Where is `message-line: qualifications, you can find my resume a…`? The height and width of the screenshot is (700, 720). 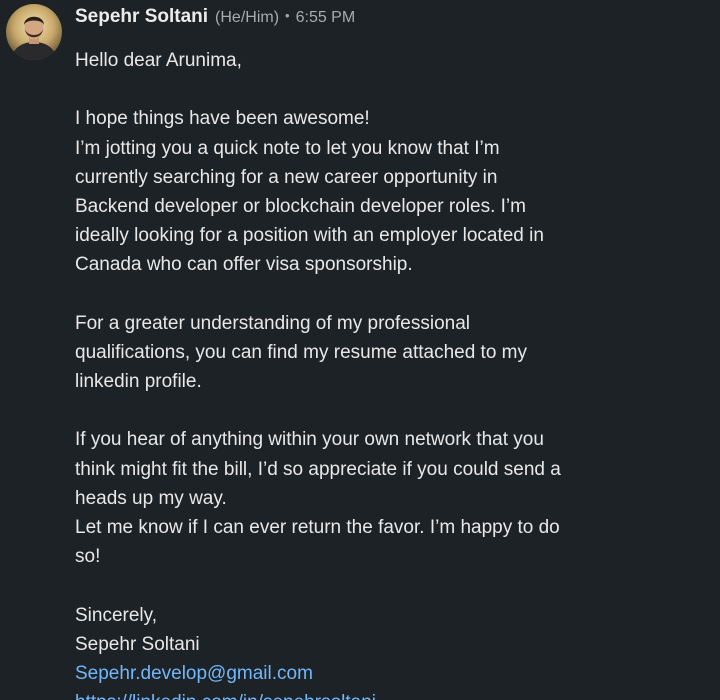
message-line: qualifications, you can find my resume a… is located at coordinates (301, 352).